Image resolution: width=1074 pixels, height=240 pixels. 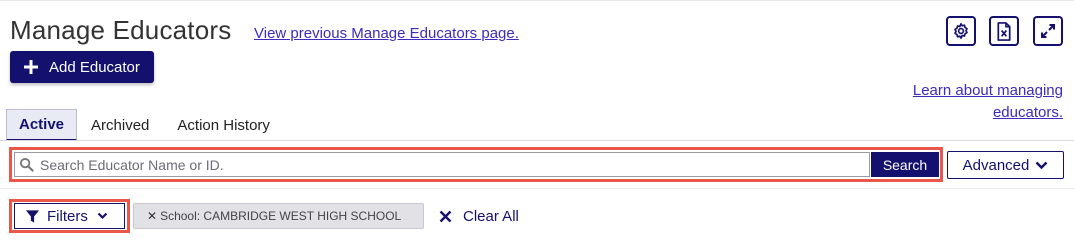 I want to click on filters-button: Filters, so click(x=69, y=216).